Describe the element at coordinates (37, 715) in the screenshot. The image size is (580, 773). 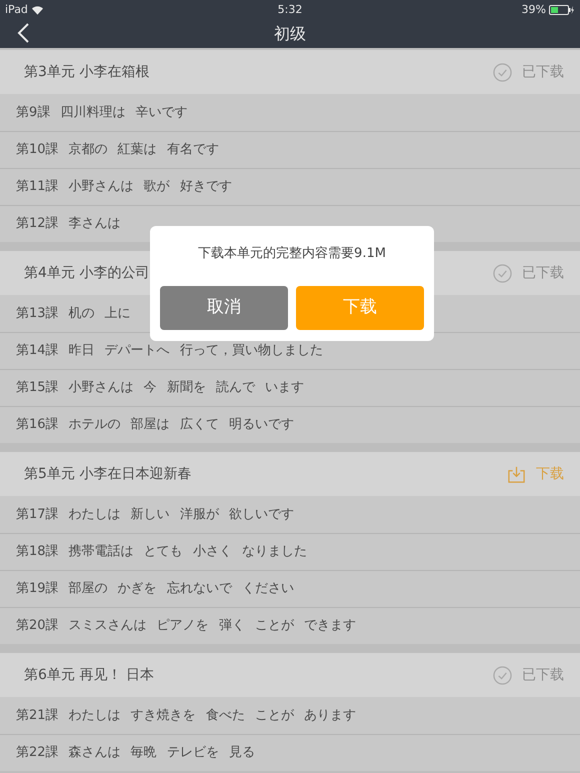
I see `lesson-number: 第21課` at that location.